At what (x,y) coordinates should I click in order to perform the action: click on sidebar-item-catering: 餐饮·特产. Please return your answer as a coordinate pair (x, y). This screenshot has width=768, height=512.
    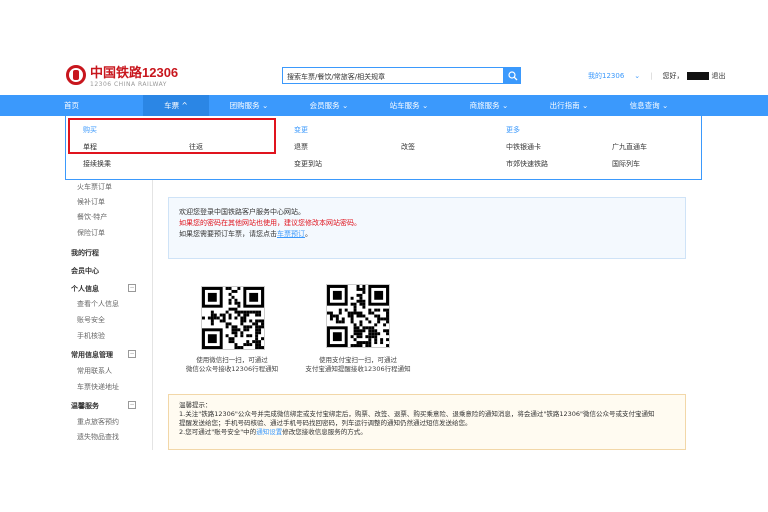
    Looking at the image, I should click on (92, 217).